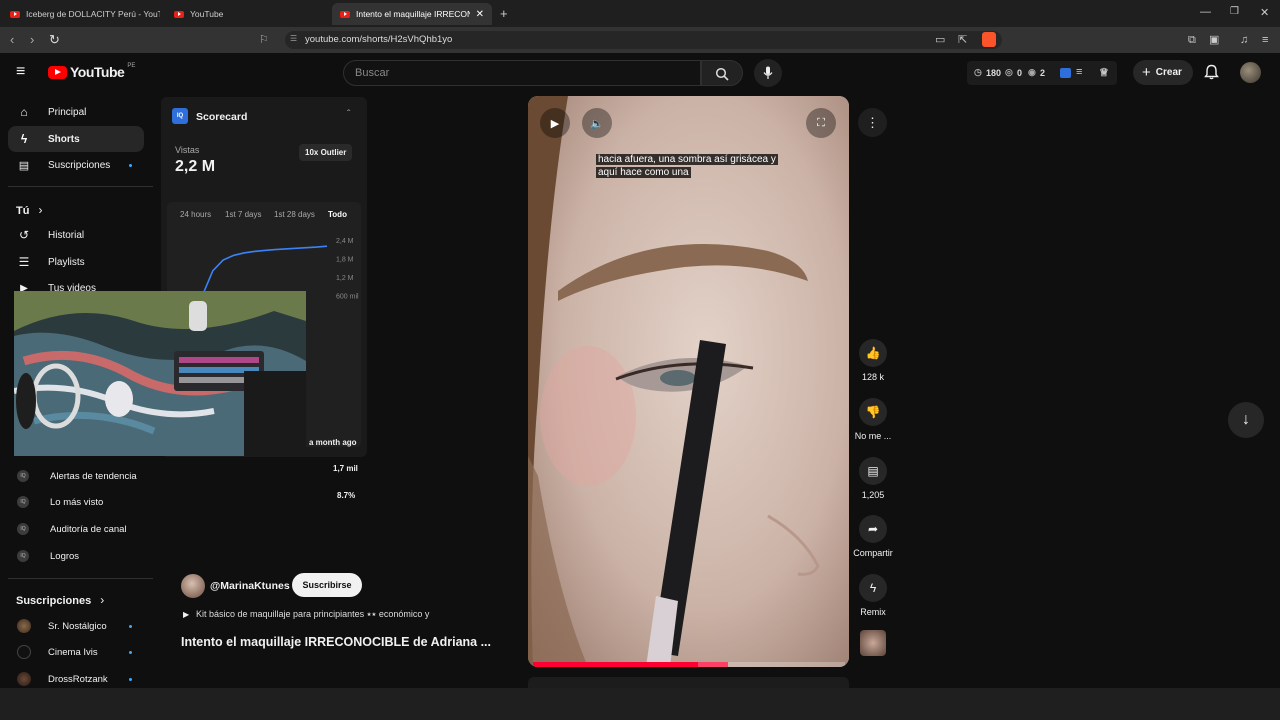 The image size is (1280, 720). What do you see at coordinates (962, 40) in the screenshot?
I see `share-page-icon: ⇱` at bounding box center [962, 40].